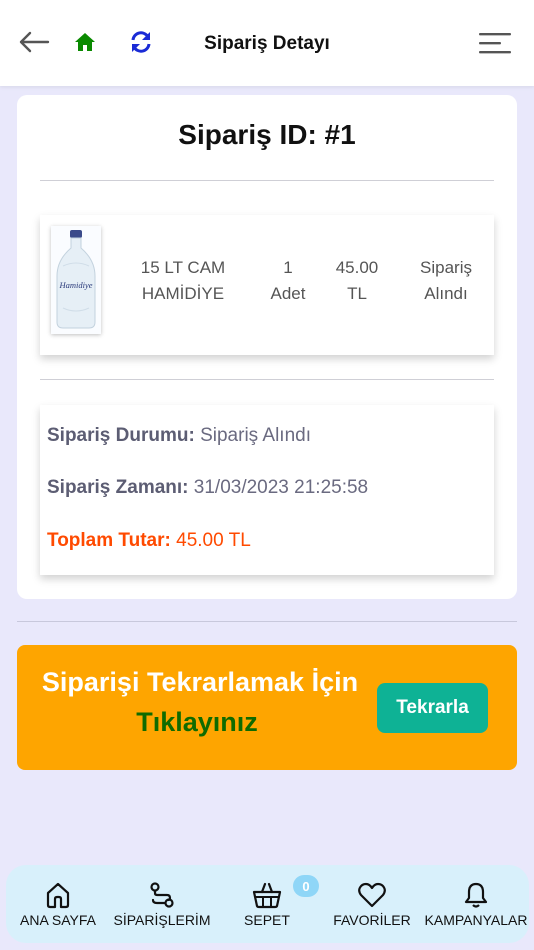  I want to click on product-image: Hamidiye, so click(76, 280).